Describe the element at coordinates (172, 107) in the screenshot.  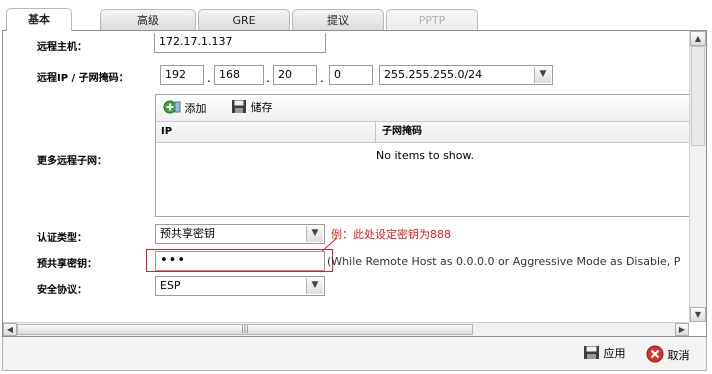
I see `add-icon` at that location.